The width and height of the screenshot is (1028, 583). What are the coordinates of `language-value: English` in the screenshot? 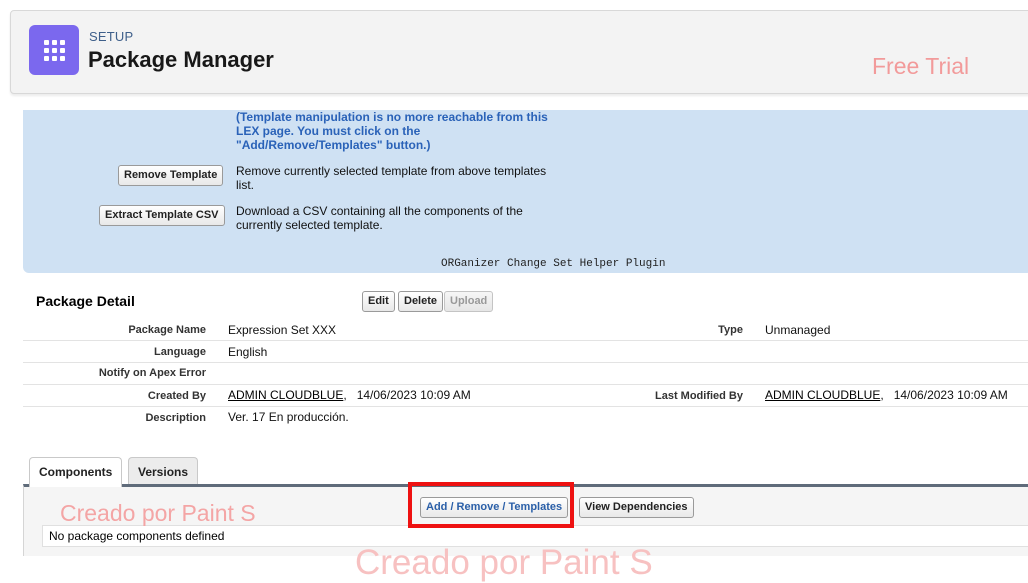 It's located at (248, 352).